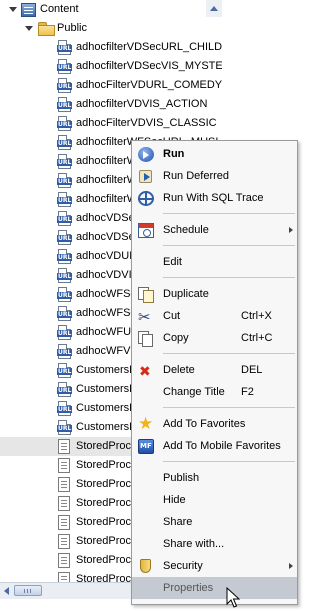 This screenshot has height=611, width=320. Describe the element at coordinates (247, 392) in the screenshot. I see `menu-item-shortcut: F2` at that location.